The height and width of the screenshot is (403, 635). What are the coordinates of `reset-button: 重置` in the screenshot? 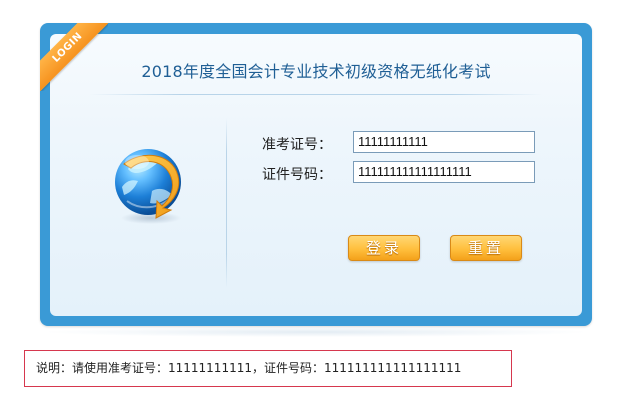 It's located at (486, 248).